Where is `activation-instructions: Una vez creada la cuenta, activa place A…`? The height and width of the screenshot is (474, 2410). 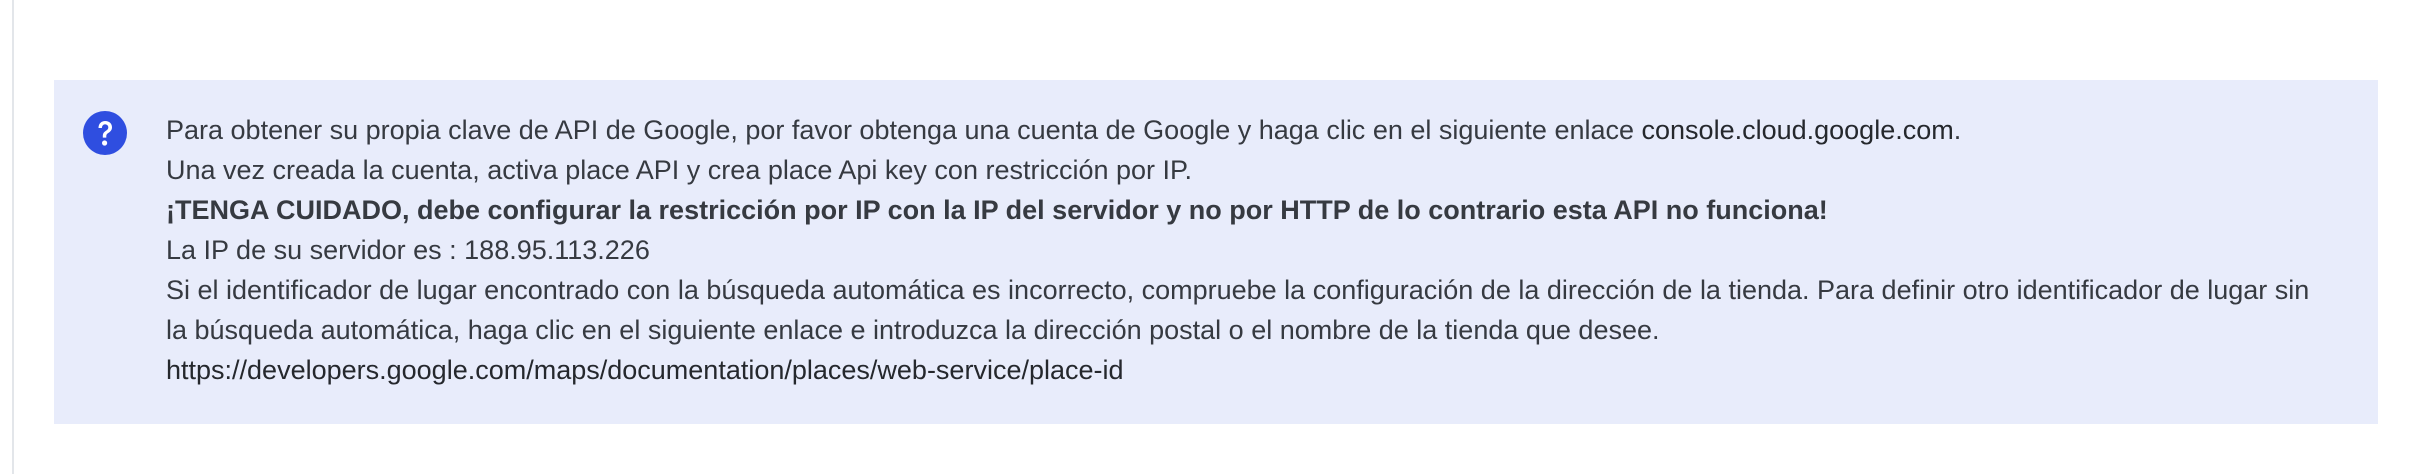
activation-instructions: Una vez creada la cuenta, activa place A… is located at coordinates (679, 170).